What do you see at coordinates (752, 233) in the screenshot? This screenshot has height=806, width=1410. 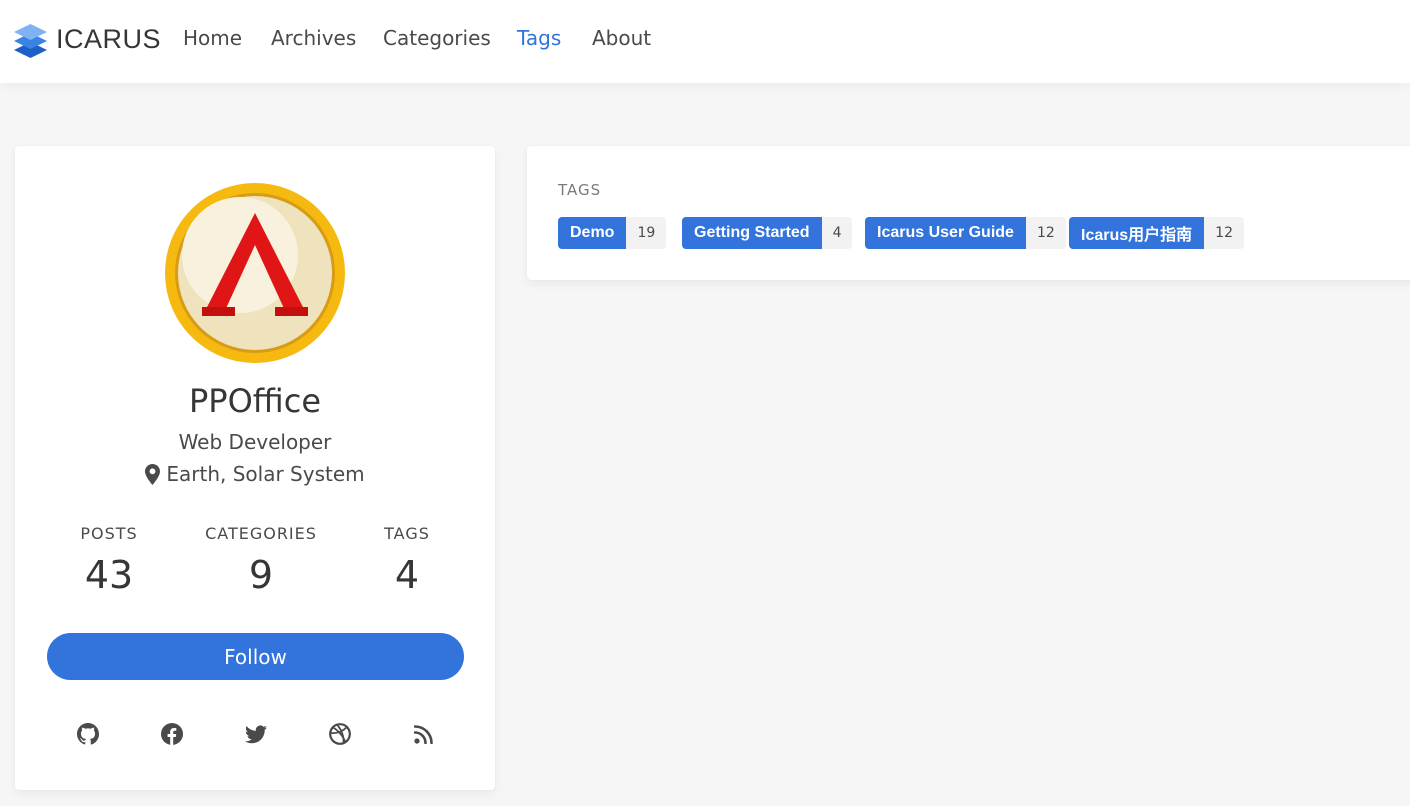 I see `tag-name: Getting Started` at bounding box center [752, 233].